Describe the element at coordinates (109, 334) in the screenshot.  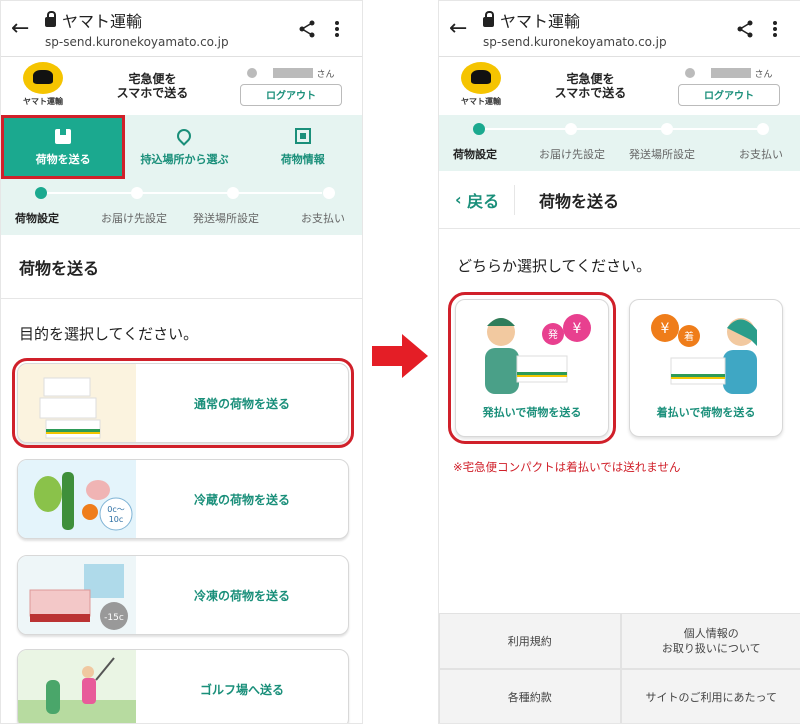
I see `instruction-text: 目的を選択してください。` at that location.